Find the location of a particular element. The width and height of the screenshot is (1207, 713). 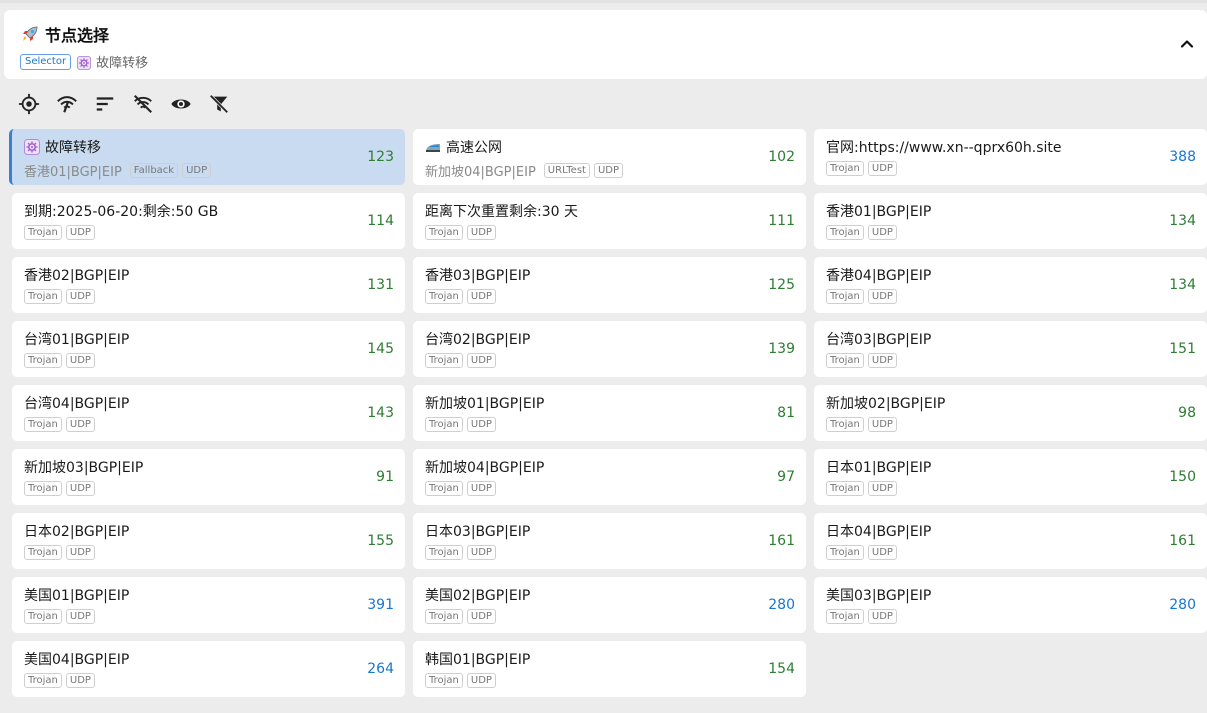

proxy-card: 美国01|BGP|EIP Trojan UDP 391 is located at coordinates (208, 605).